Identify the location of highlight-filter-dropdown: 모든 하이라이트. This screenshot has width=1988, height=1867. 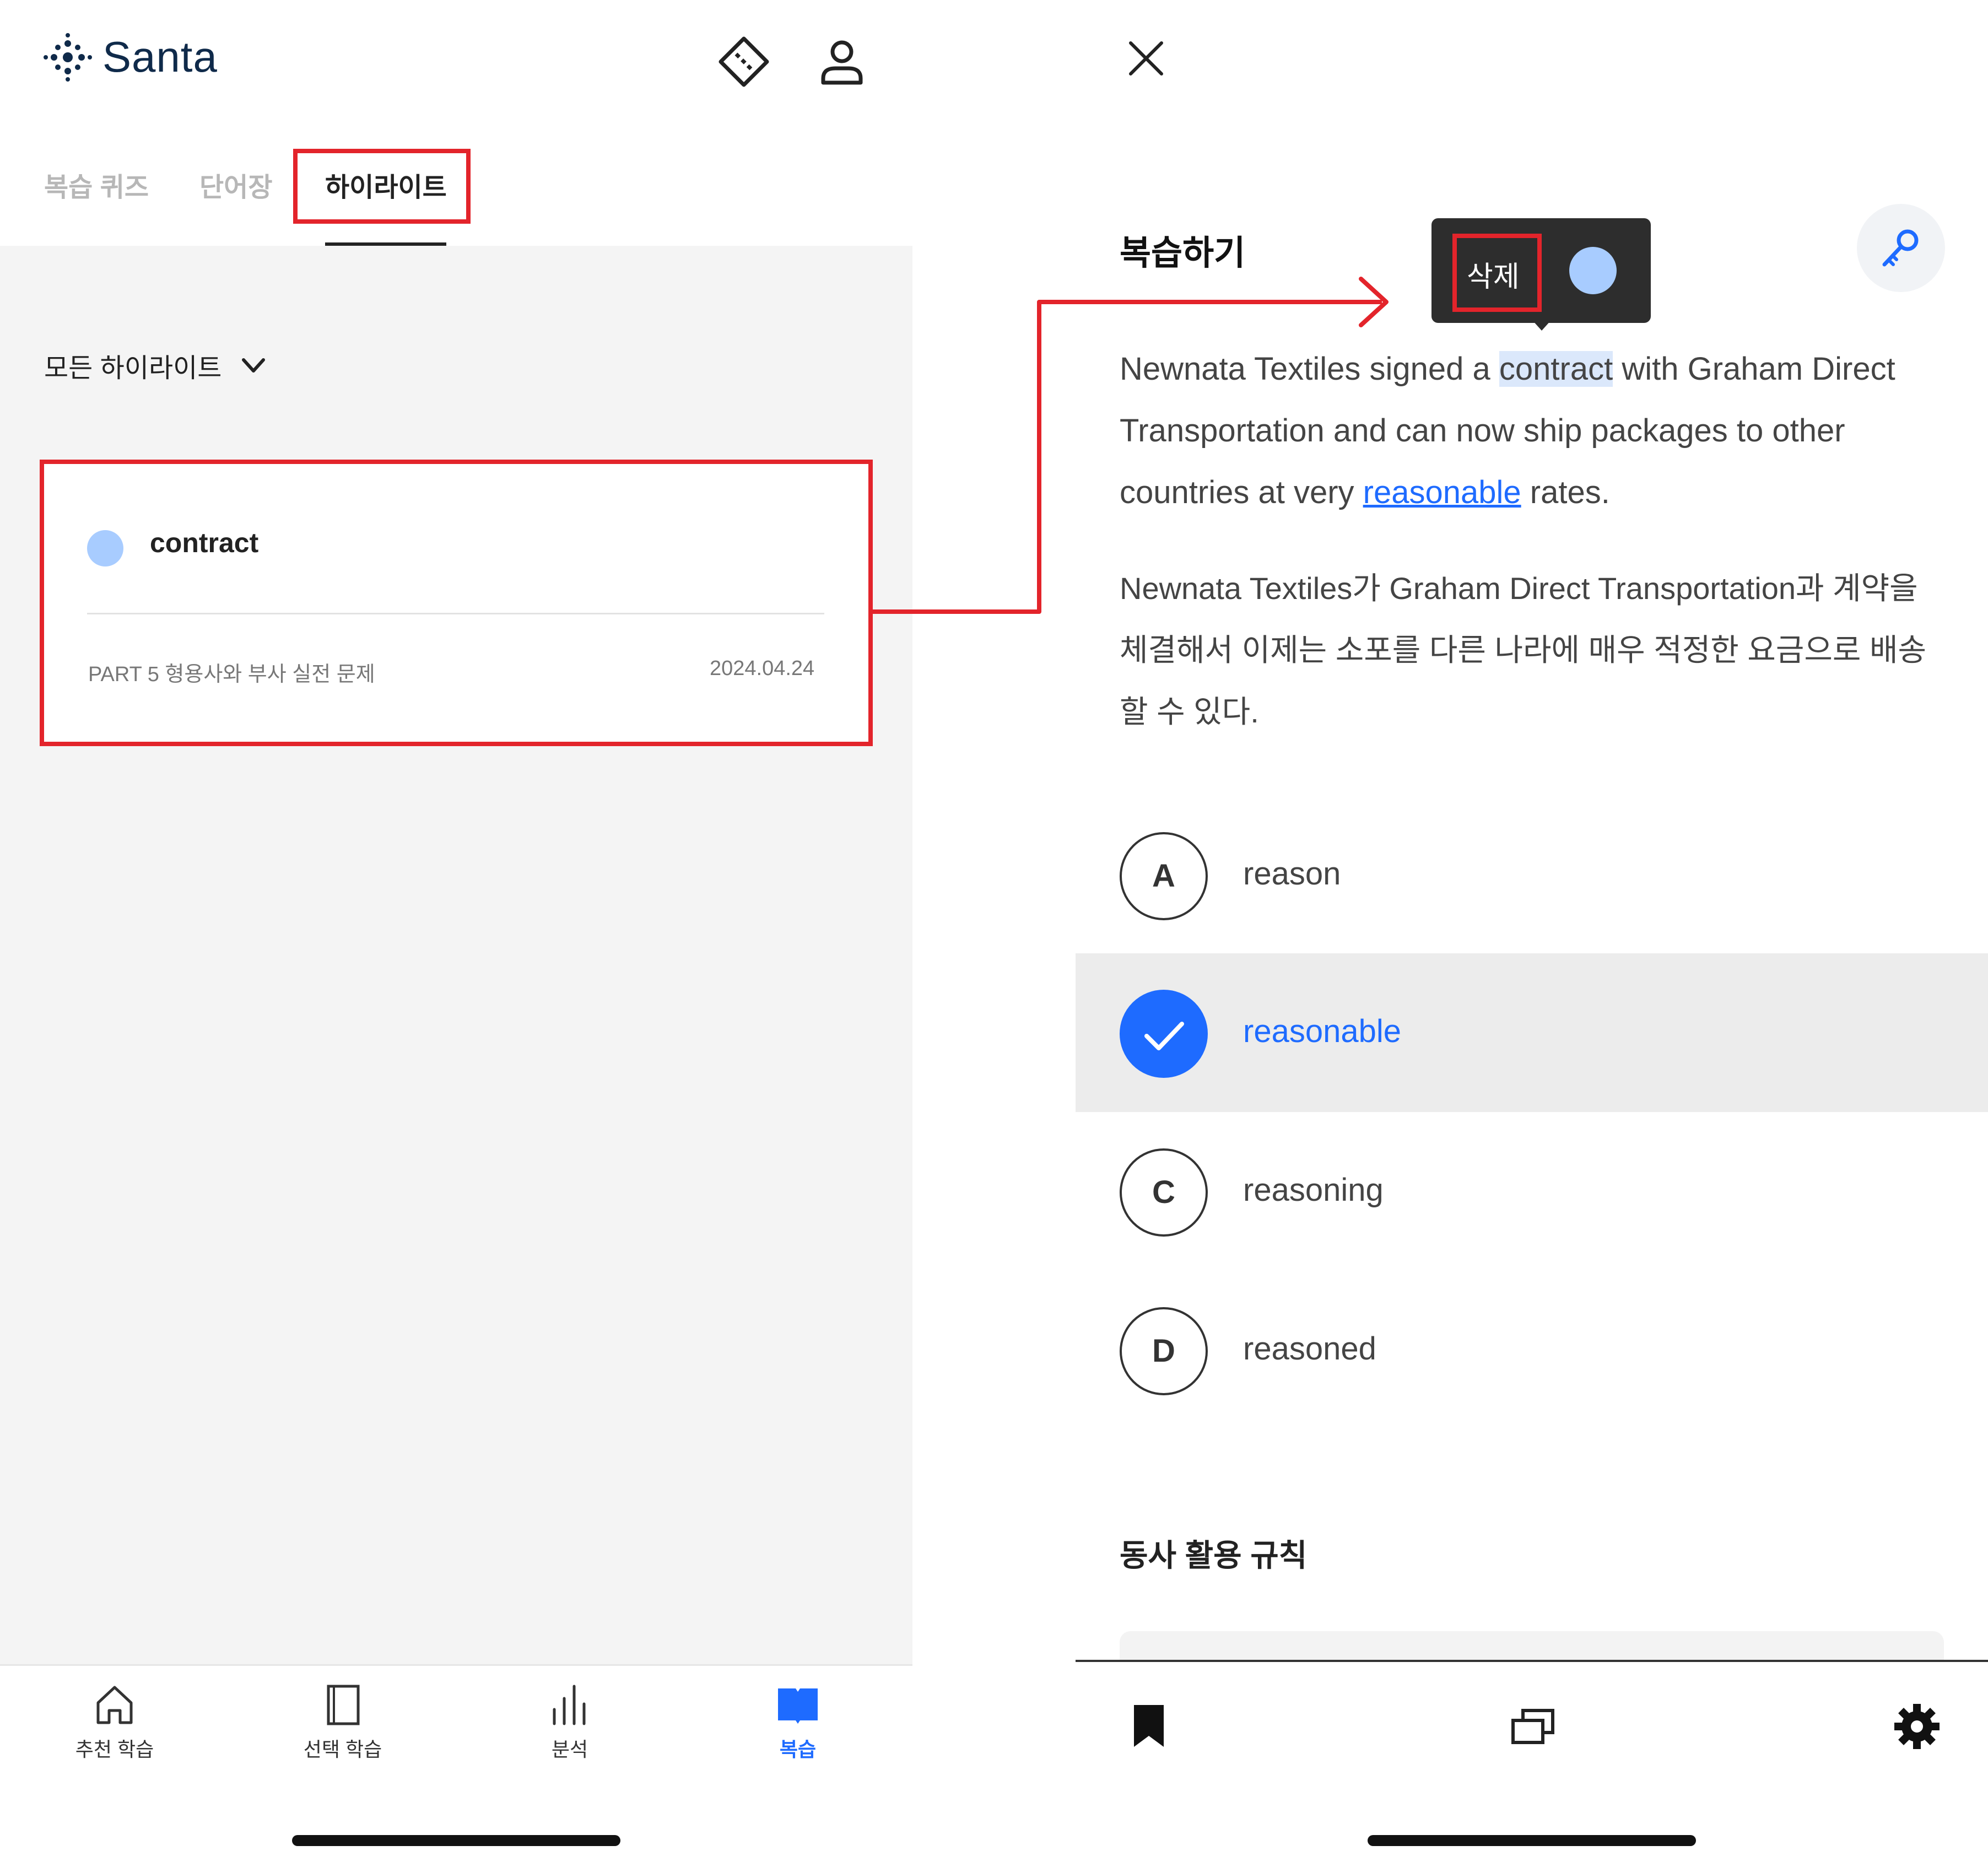
(156, 365).